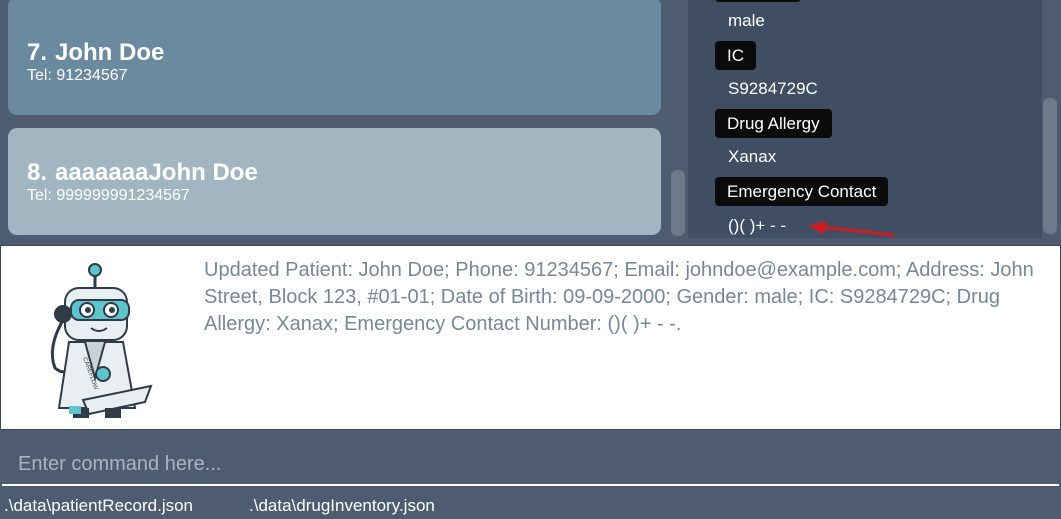  What do you see at coordinates (735, 55) in the screenshot?
I see `ic-tag: IC` at bounding box center [735, 55].